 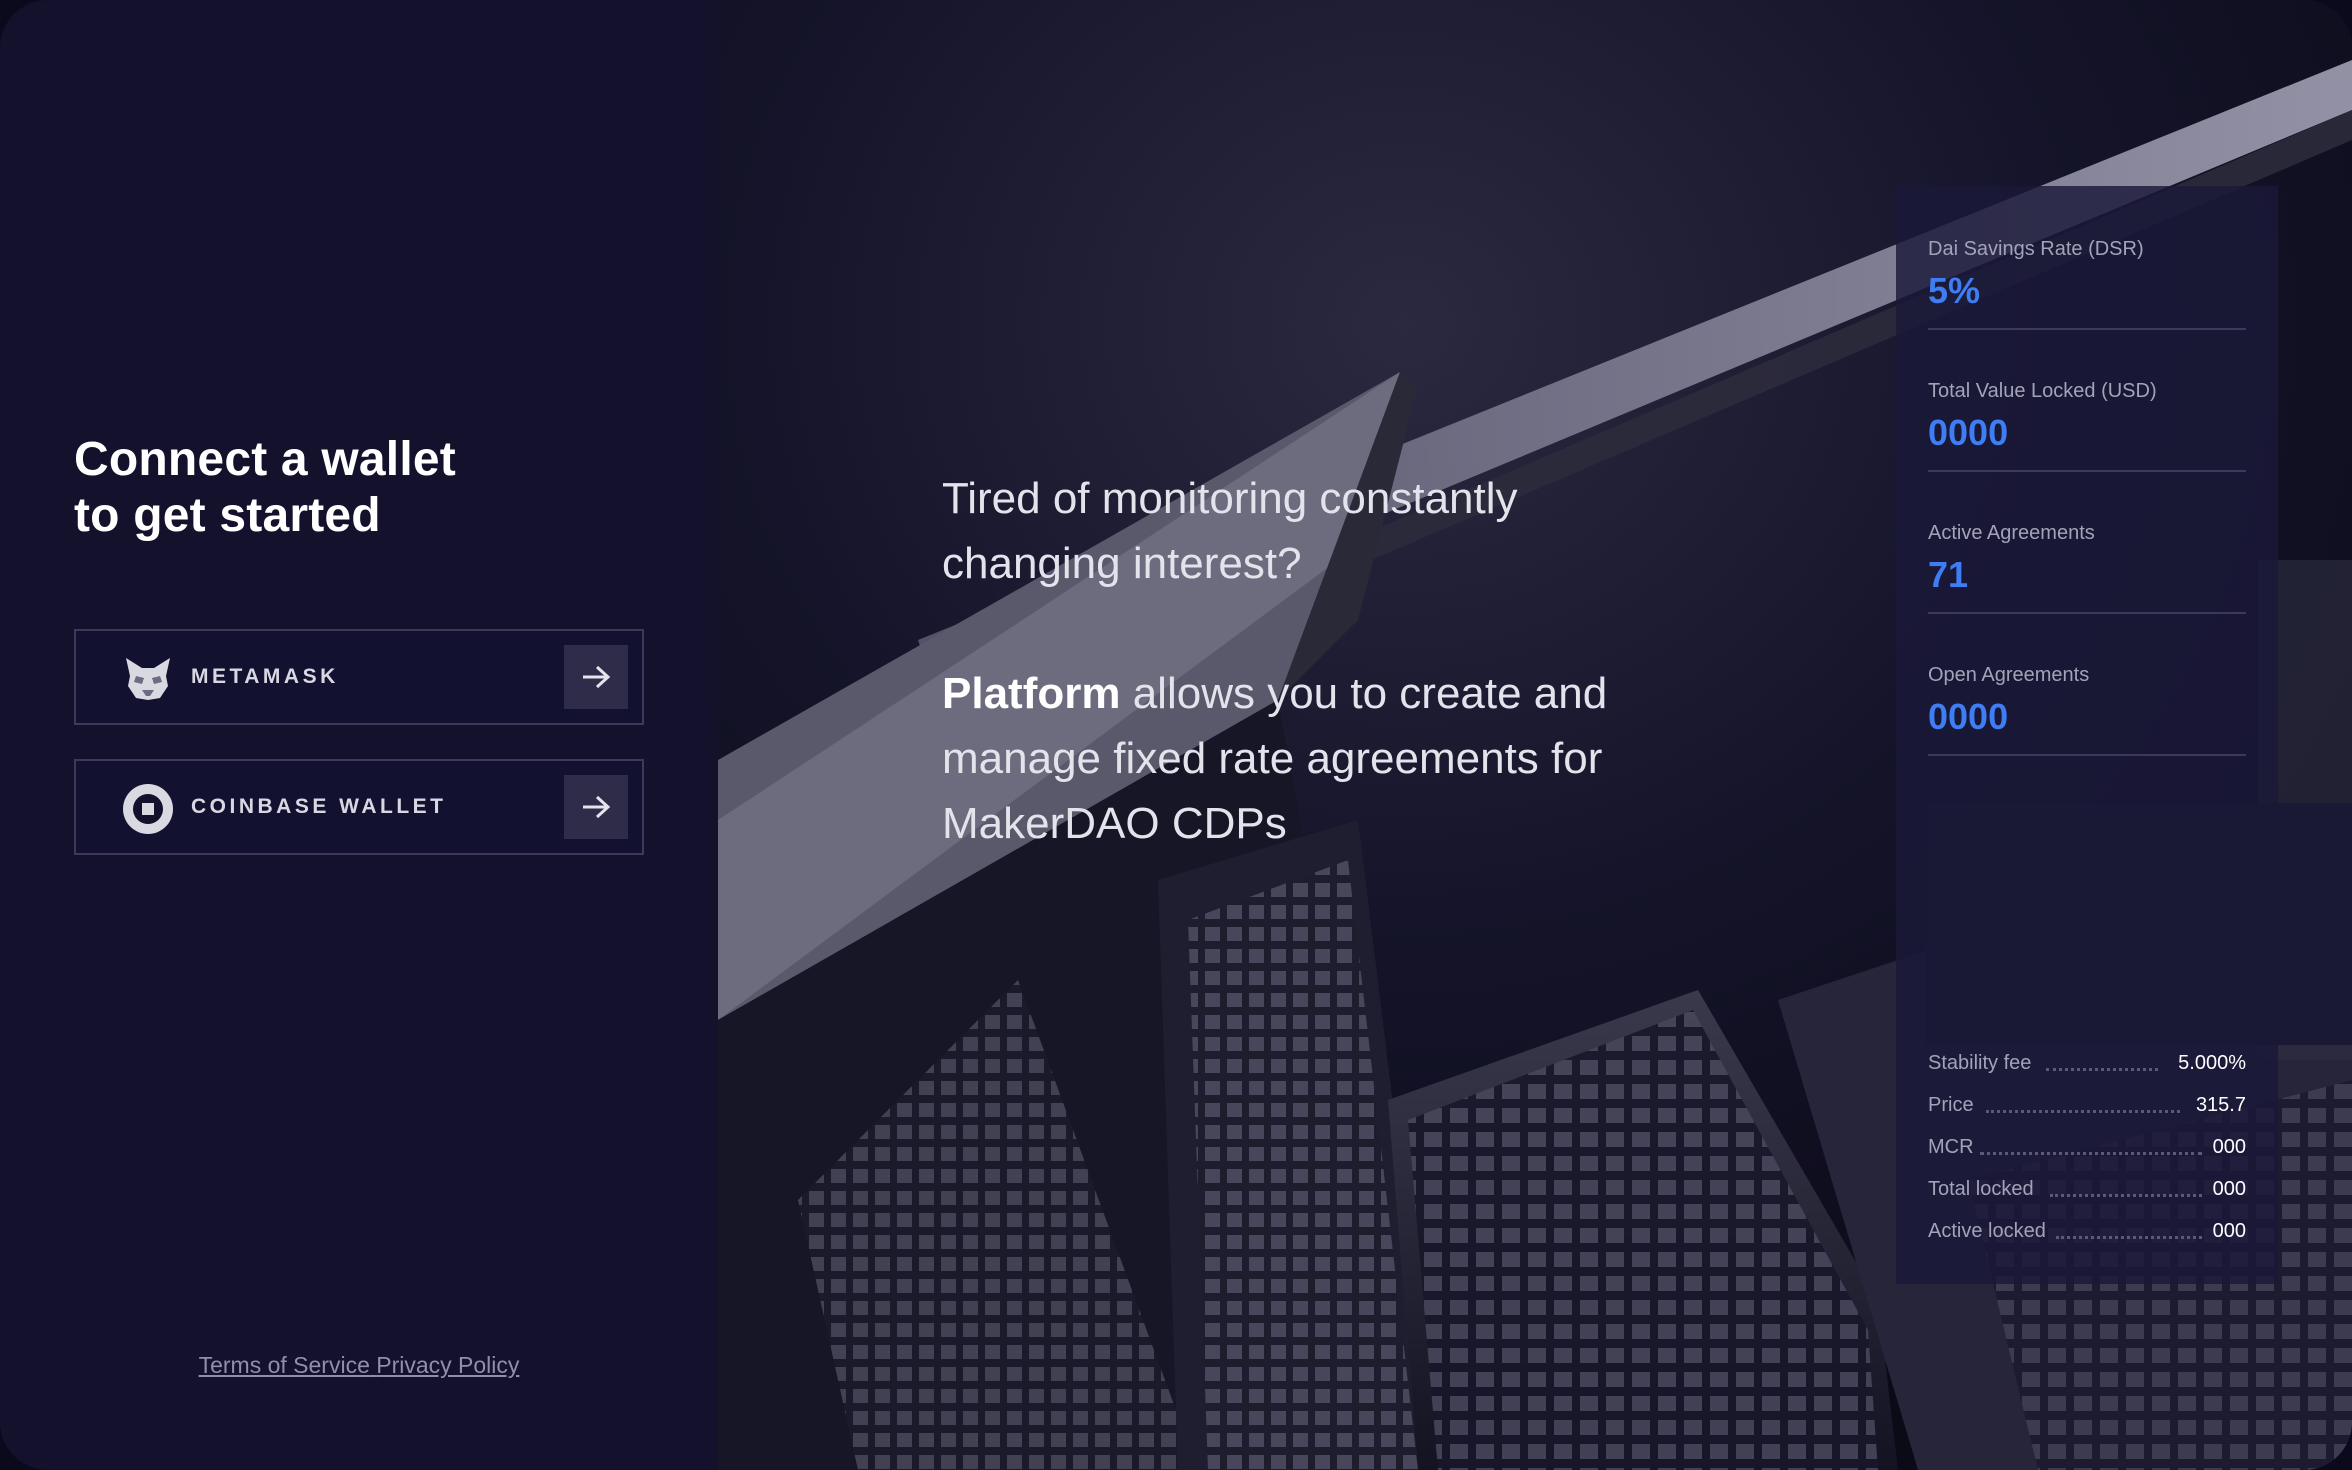 I want to click on stat-active-agreements: Active Agreements 71, so click(x=2087, y=542).